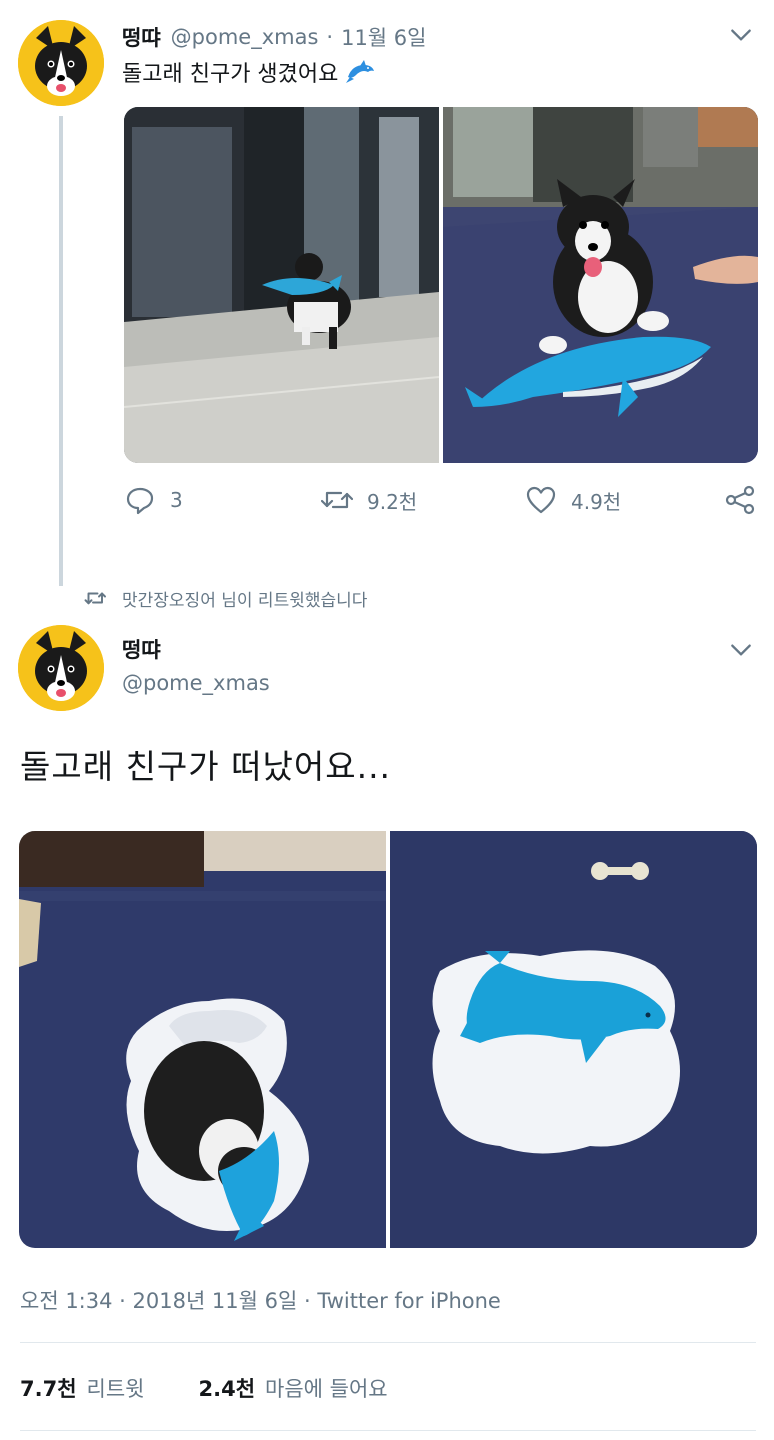 This screenshot has width=774, height=1440. I want to click on share-icon, so click(740, 500).